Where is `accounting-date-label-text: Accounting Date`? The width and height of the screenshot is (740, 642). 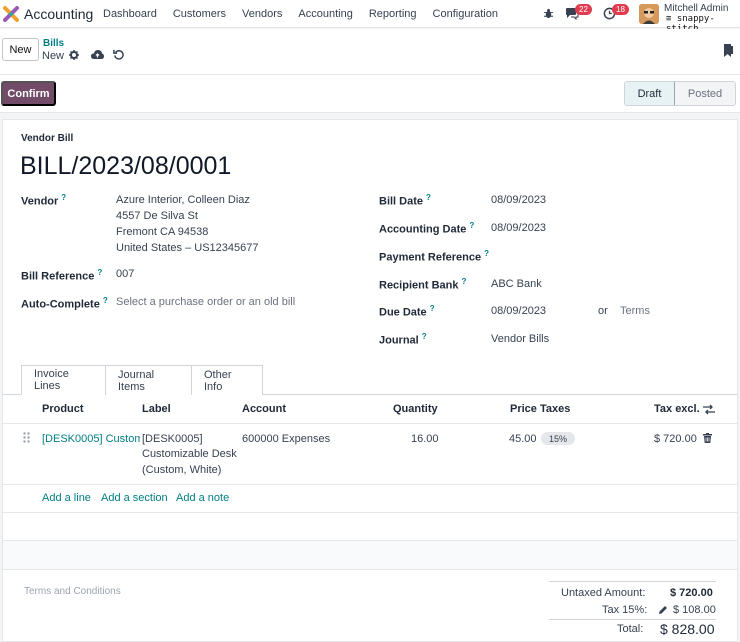
accounting-date-label-text: Accounting Date is located at coordinates (423, 229).